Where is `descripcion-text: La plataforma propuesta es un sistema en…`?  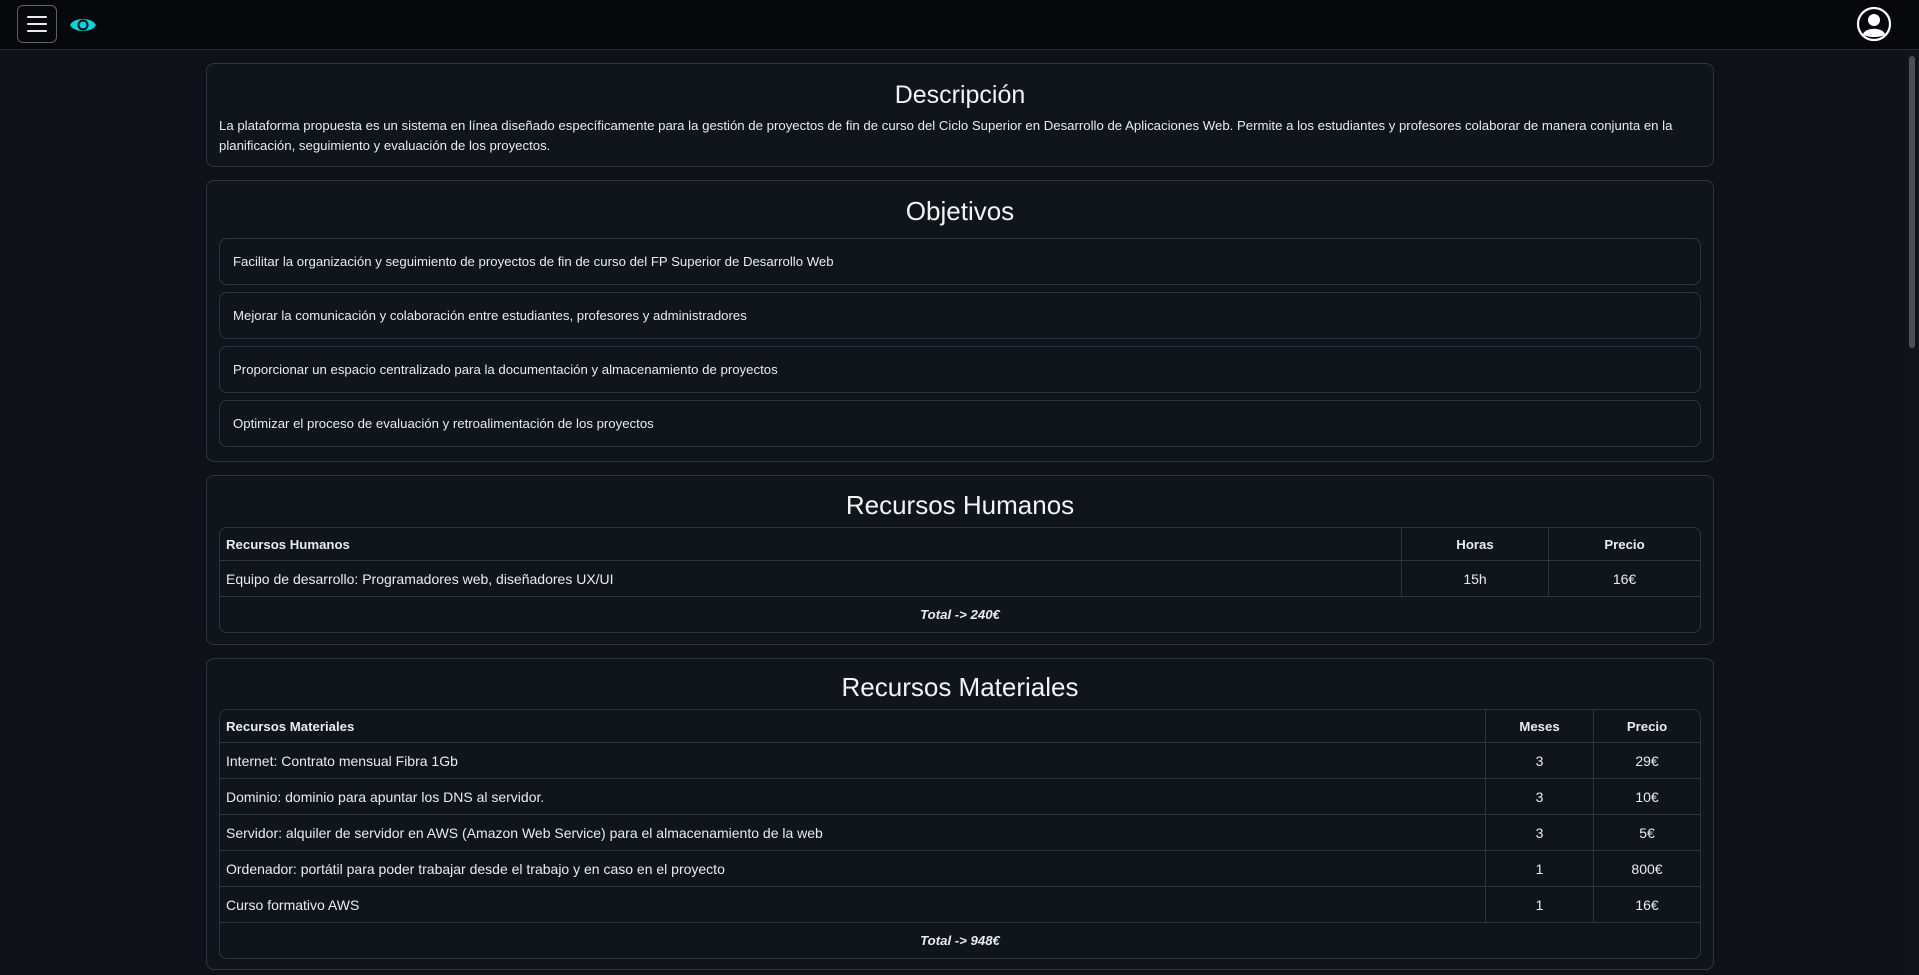 descripcion-text: La plataforma propuesta es un sistema en… is located at coordinates (946, 135).